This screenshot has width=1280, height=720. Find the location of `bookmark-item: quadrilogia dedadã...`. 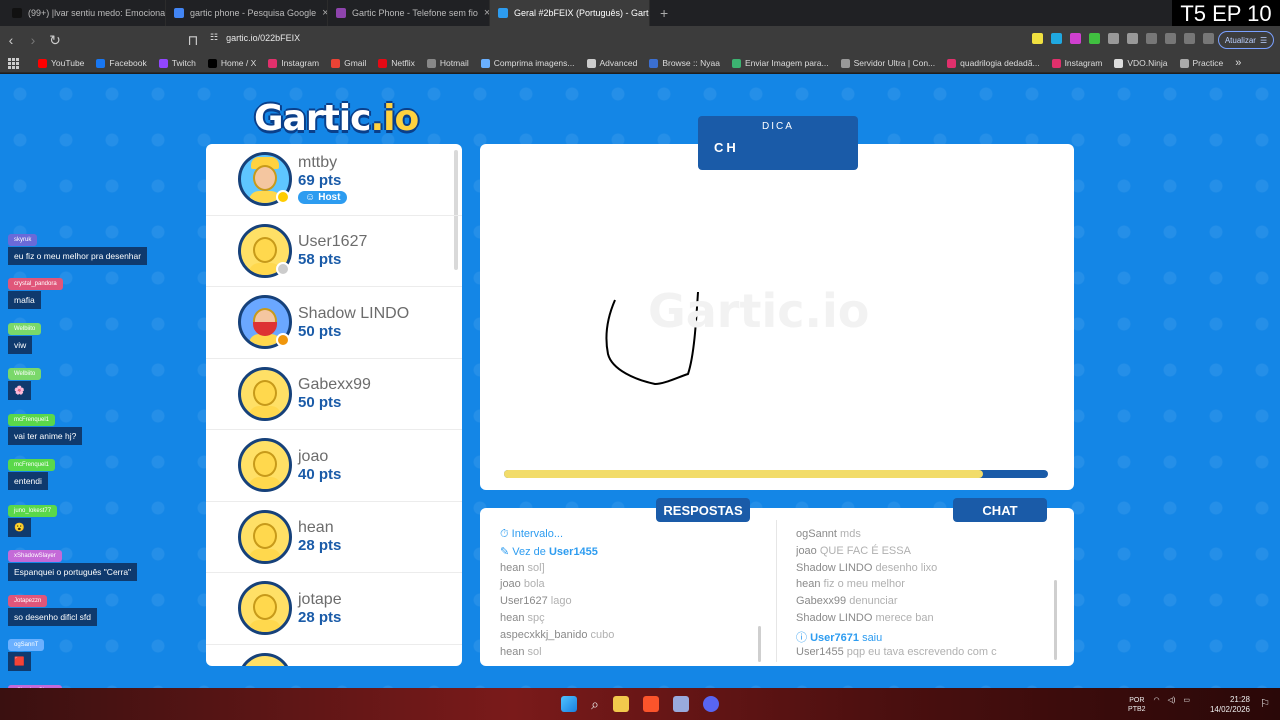

bookmark-item: quadrilogia dedadã... is located at coordinates (993, 63).